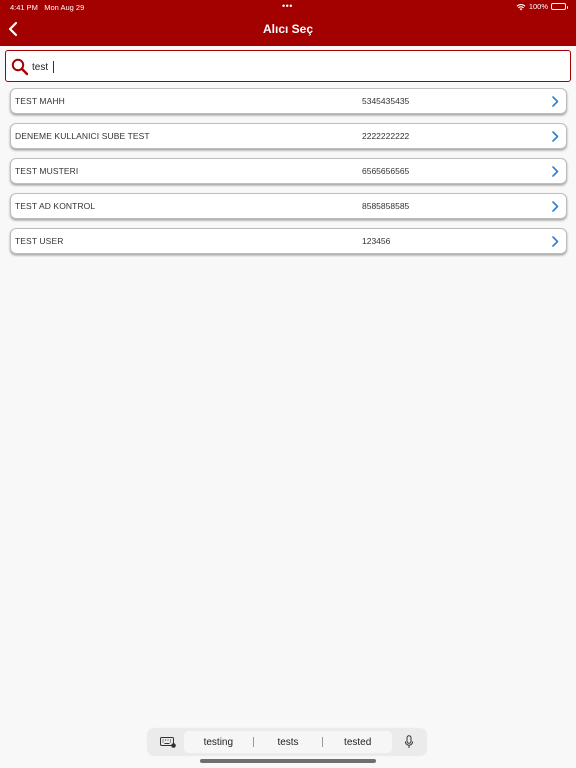  What do you see at coordinates (559, 6) in the screenshot?
I see `battery-icon` at bounding box center [559, 6].